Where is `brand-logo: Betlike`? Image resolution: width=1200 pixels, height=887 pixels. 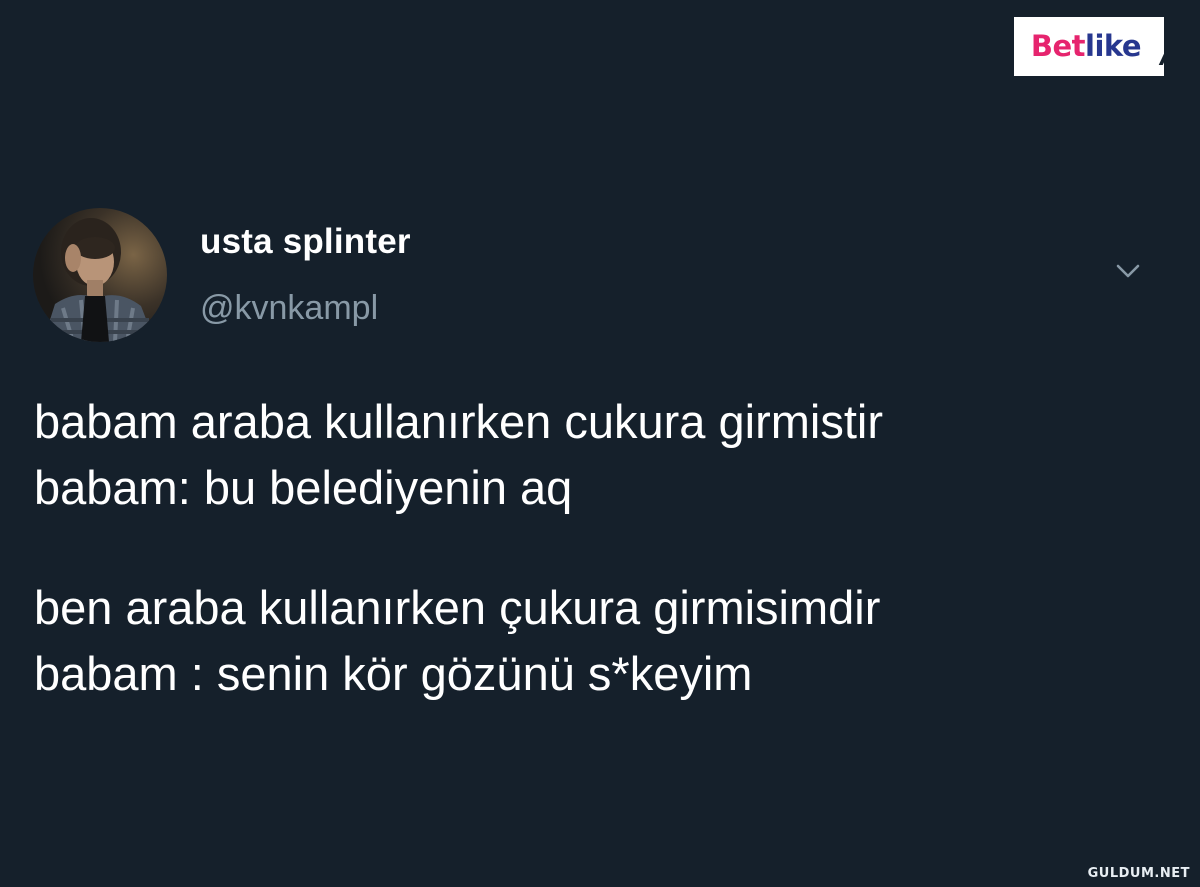
brand-logo: Betlike is located at coordinates (1089, 46).